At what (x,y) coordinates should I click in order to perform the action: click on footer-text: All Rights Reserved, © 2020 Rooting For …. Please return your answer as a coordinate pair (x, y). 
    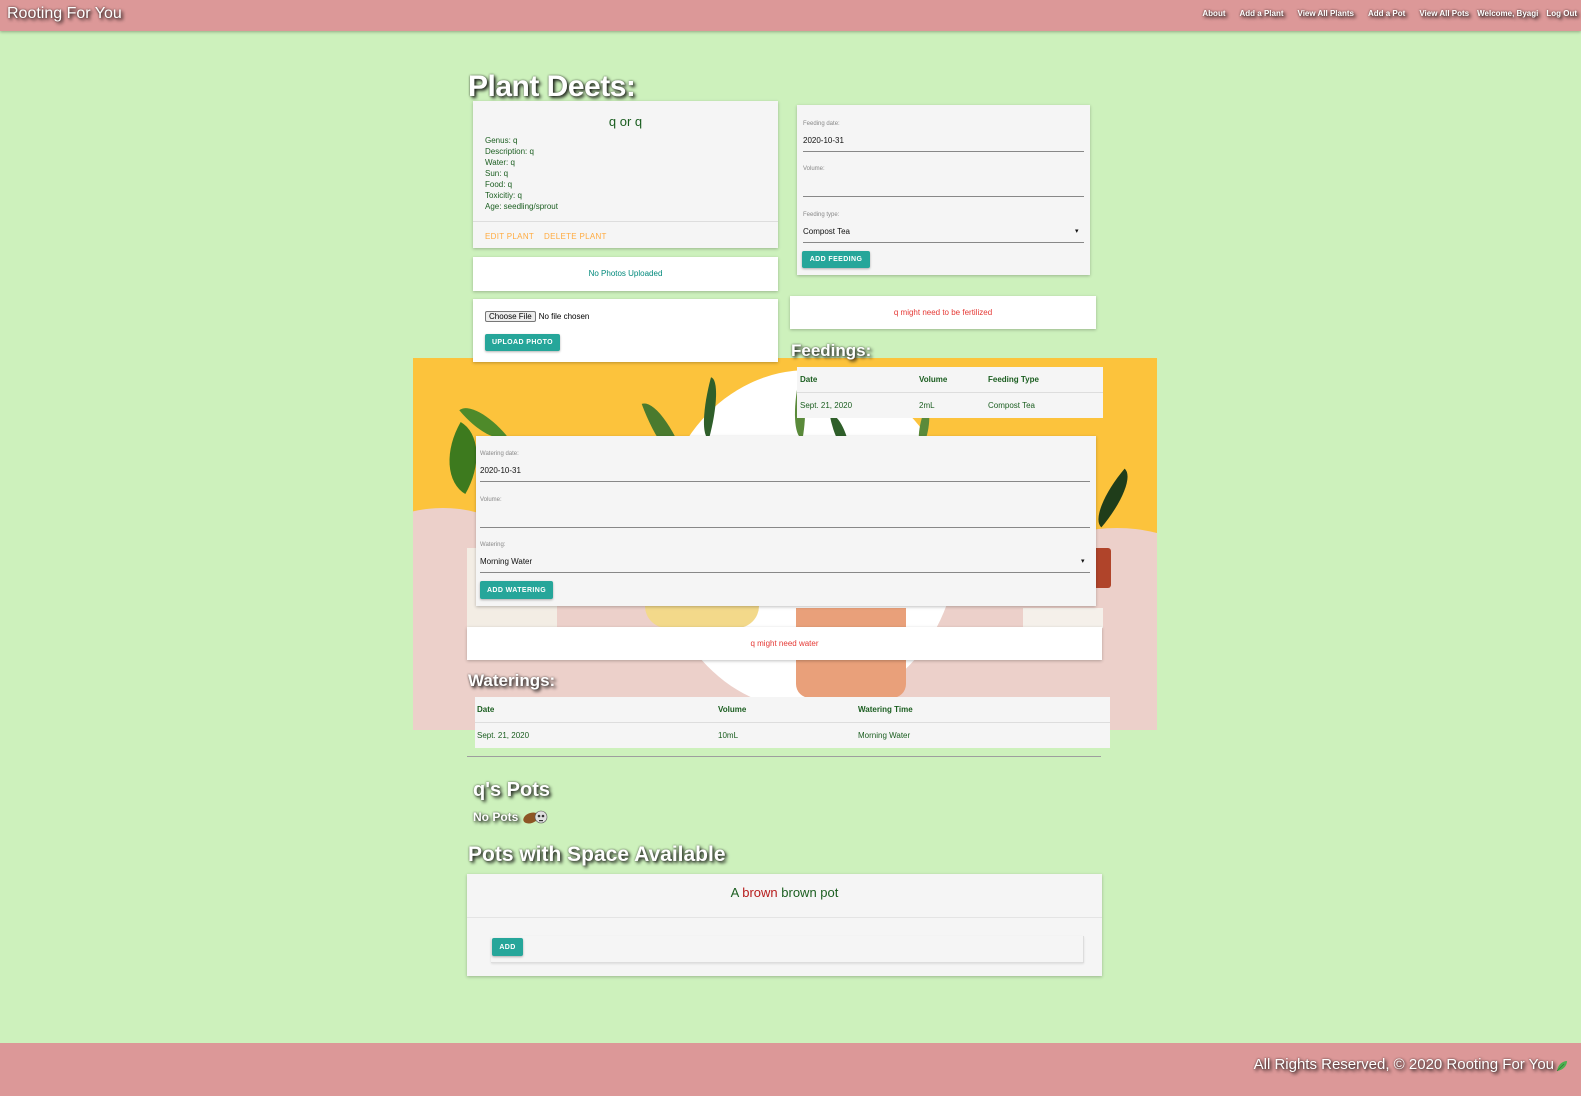
    Looking at the image, I should click on (1411, 1064).